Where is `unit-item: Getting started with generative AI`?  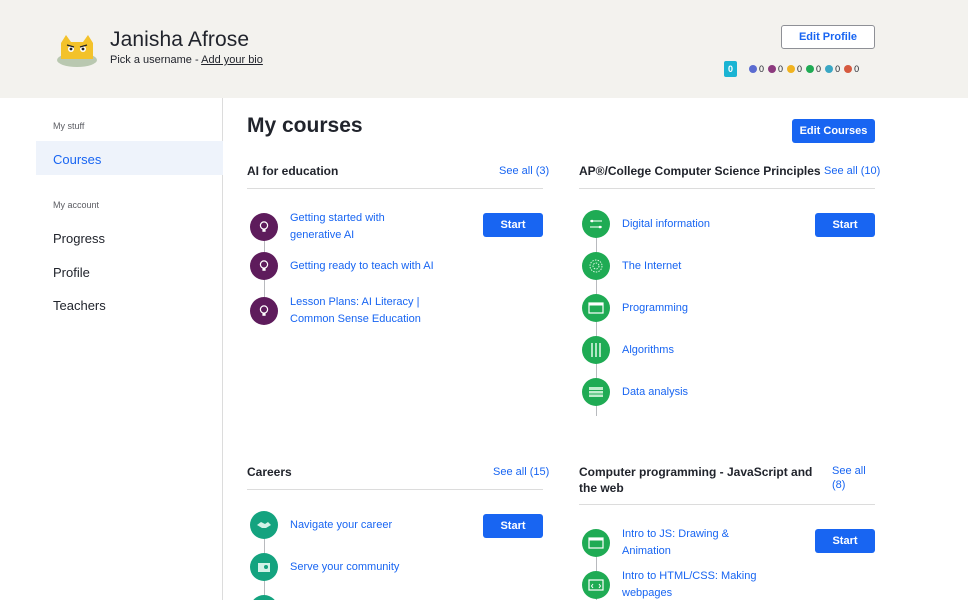 unit-item: Getting started with generative AI is located at coordinates (330, 227).